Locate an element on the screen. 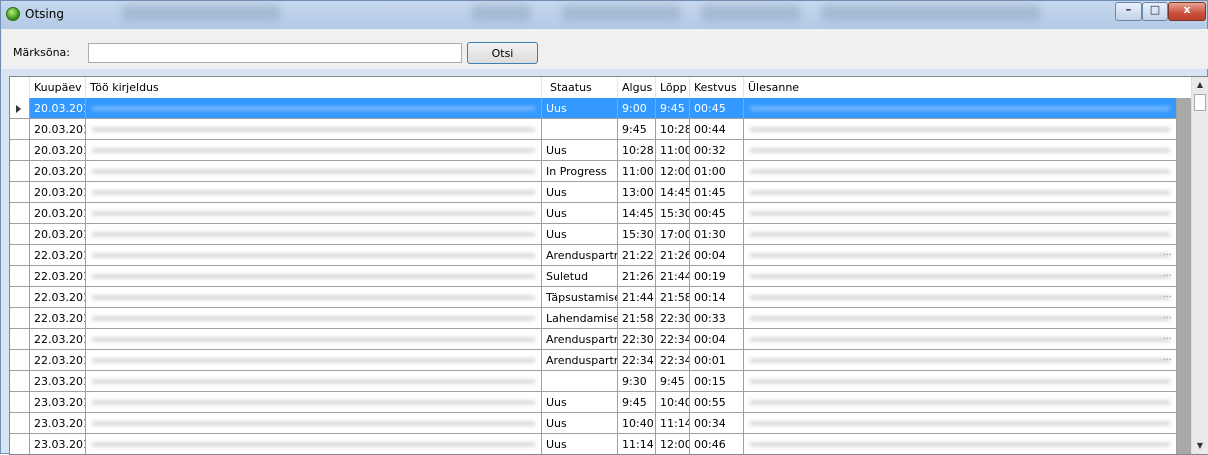 This screenshot has height=455, width=1208. table-row: 20.03.2015 In Progress11:0012:0001:00 is located at coordinates (601, 171).